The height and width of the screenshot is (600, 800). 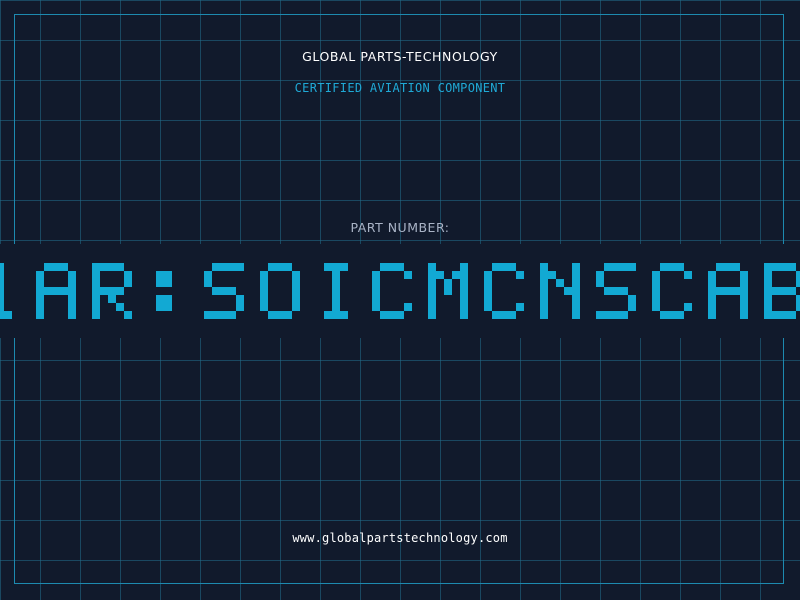 I want to click on part-number-label: PART NUMBER:, so click(x=400, y=227).